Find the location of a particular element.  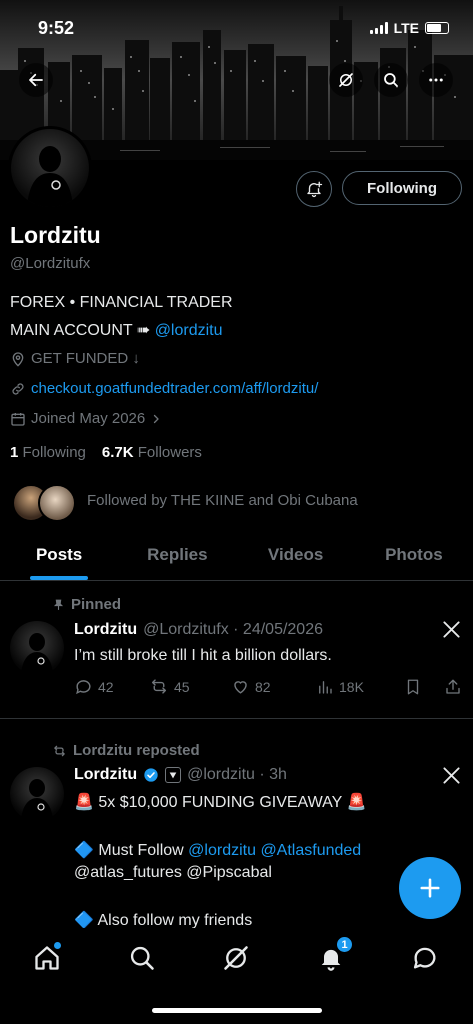

reply-count: 42 is located at coordinates (106, 686).